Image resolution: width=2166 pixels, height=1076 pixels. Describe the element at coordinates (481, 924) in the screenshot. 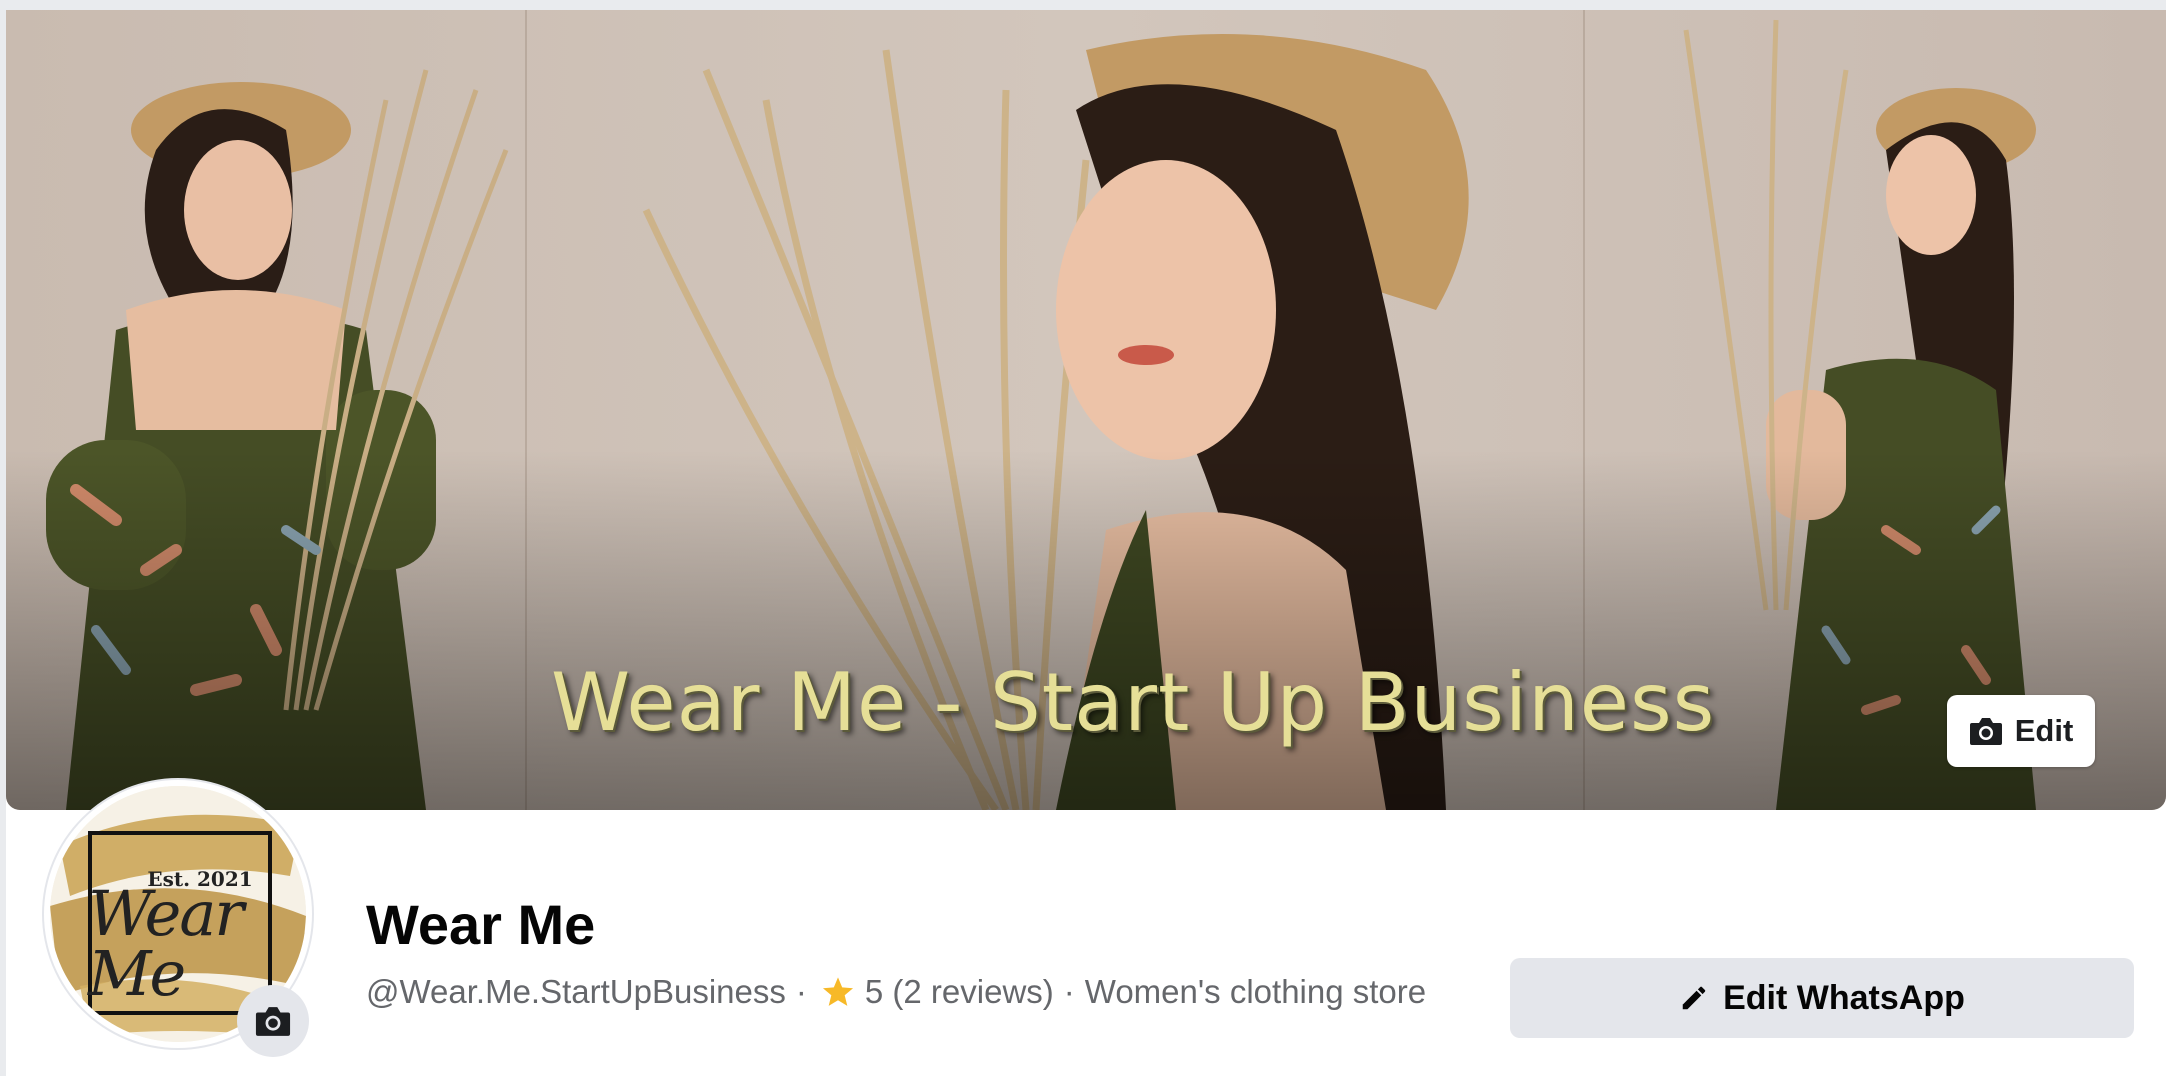

I see `page-title: Wear Me` at that location.